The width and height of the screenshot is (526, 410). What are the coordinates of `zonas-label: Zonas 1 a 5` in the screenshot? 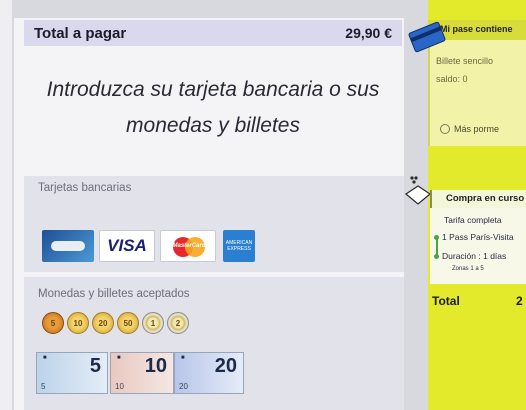 It's located at (468, 269).